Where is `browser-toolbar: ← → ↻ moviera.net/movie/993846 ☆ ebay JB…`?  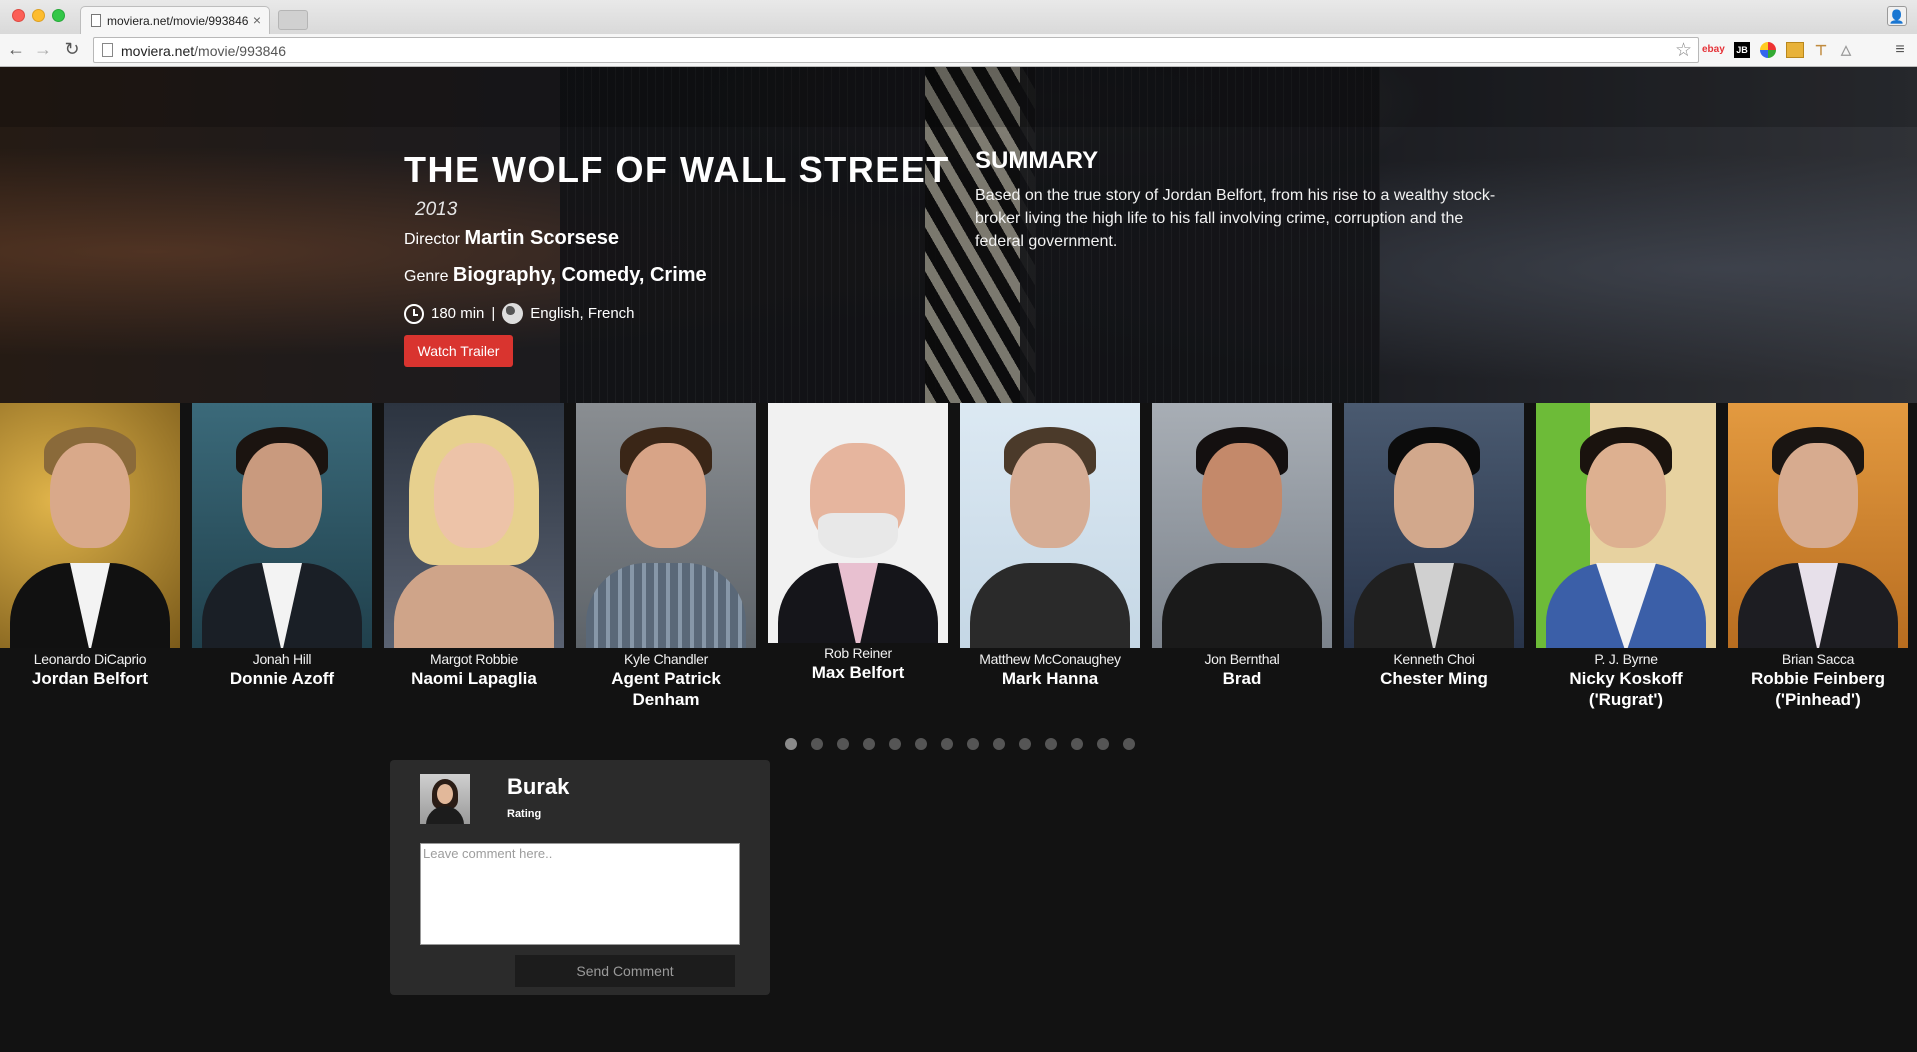 browser-toolbar: ← → ↻ moviera.net/movie/993846 ☆ ebay JB… is located at coordinates (958, 50).